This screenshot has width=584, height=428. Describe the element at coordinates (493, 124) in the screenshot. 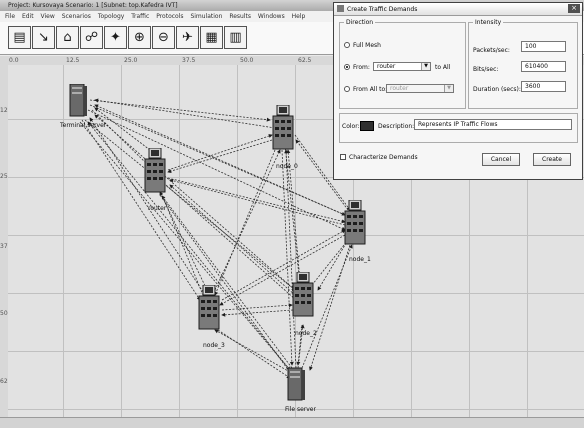

I see `description-input: Represents IP Traffic Flows` at that location.